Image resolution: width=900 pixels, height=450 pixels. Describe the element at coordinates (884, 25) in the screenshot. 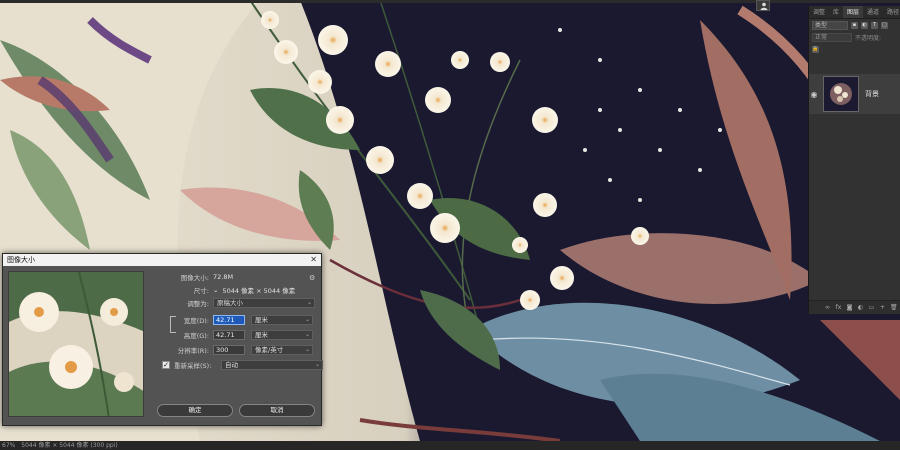

I see `shape-filter-icon: □` at that location.